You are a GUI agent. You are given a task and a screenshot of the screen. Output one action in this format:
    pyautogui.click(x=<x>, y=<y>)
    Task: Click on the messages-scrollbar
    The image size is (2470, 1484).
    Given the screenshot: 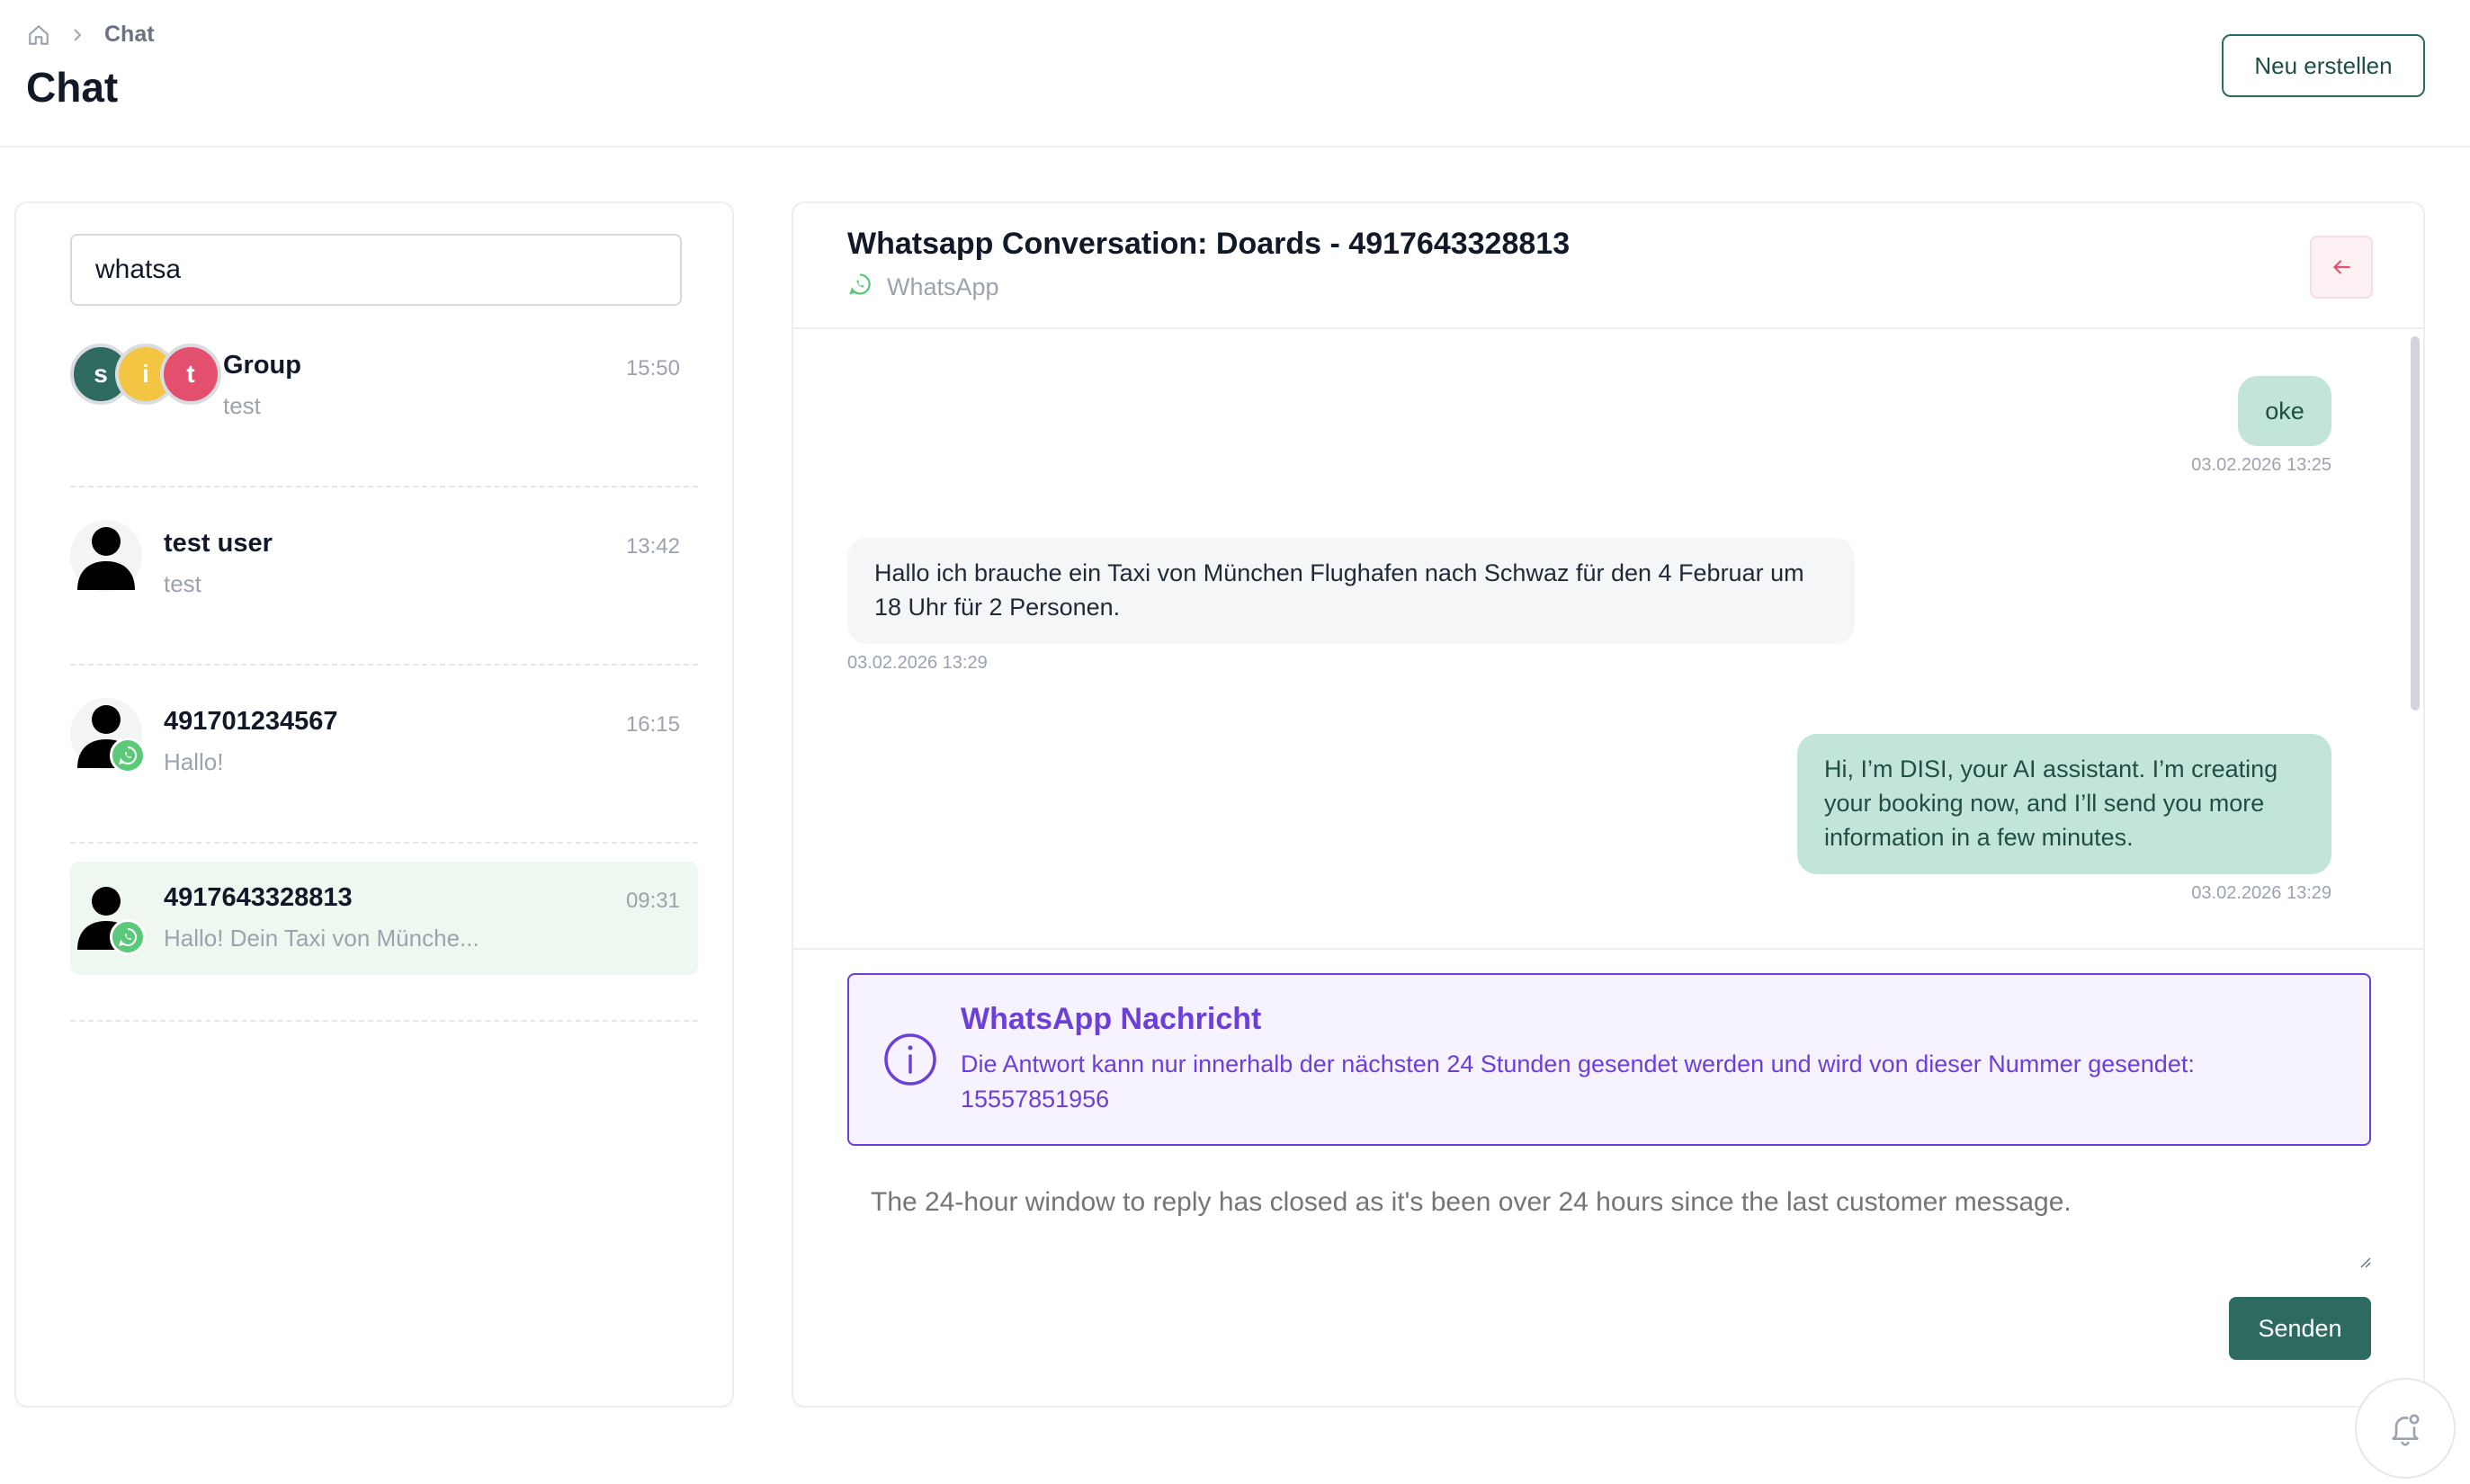 What is the action you would take?
    pyautogui.click(x=2415, y=523)
    